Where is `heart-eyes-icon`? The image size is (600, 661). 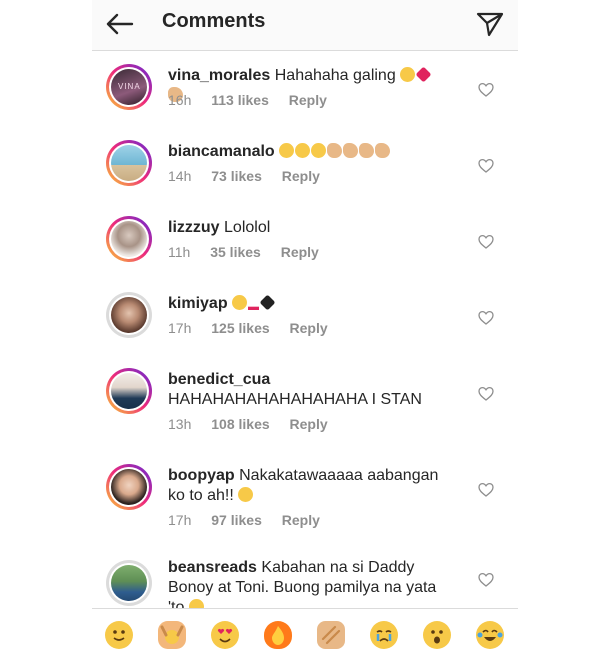 heart-eyes-icon is located at coordinates (225, 635).